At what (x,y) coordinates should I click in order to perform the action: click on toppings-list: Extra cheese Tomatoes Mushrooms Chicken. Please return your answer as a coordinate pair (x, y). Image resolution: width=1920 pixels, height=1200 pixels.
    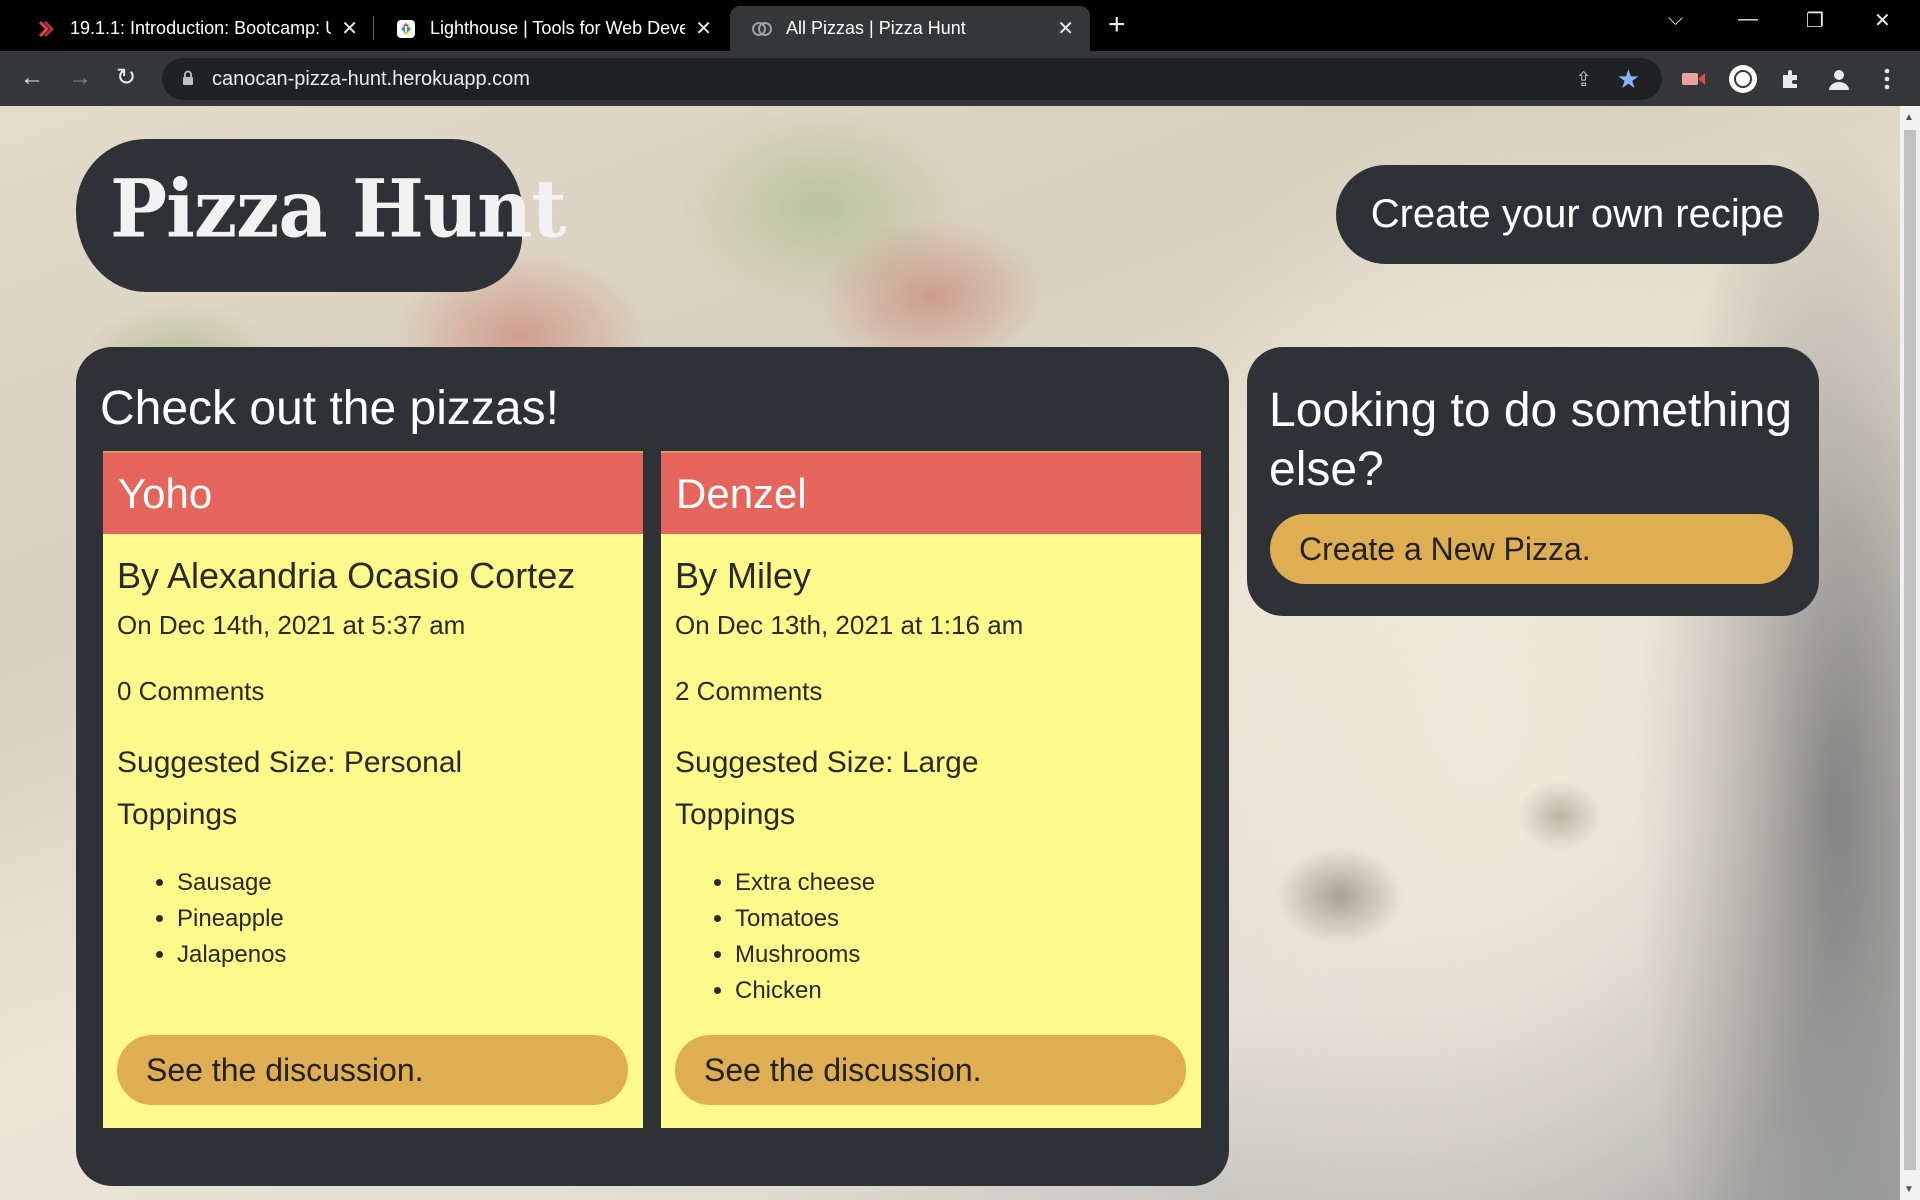
    Looking at the image, I should click on (805, 941).